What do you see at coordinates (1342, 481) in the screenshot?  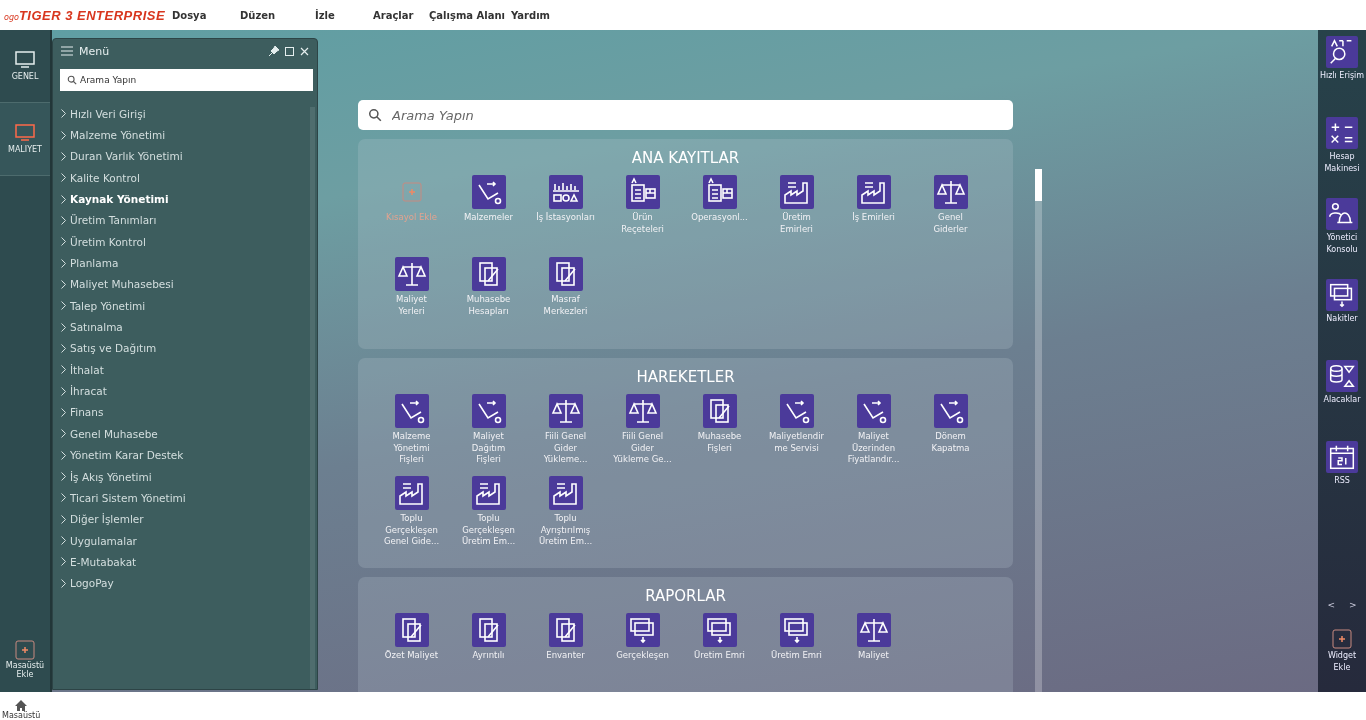 I see `widget-label: RSS` at bounding box center [1342, 481].